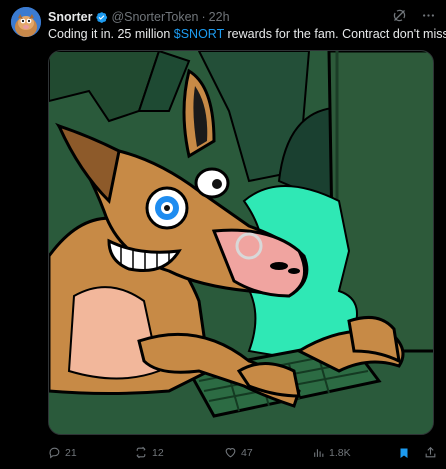 This screenshot has height=469, width=446. Describe the element at coordinates (414, 15) in the screenshot. I see `header-actions` at that location.